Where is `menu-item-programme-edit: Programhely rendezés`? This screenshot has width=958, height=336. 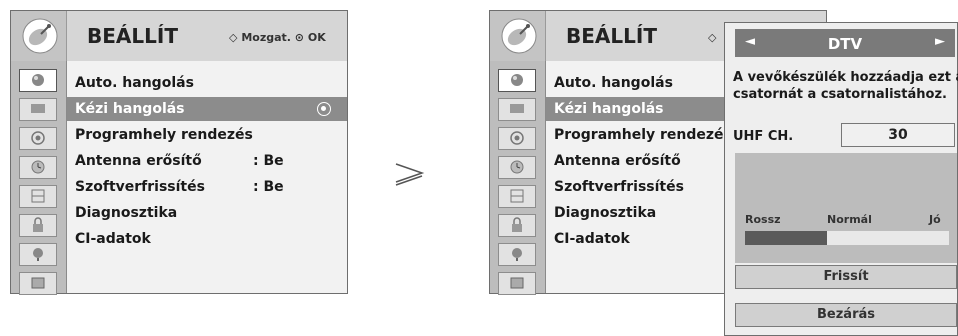
menu-item-programme-edit: Programhely rendezés is located at coordinates (207, 135).